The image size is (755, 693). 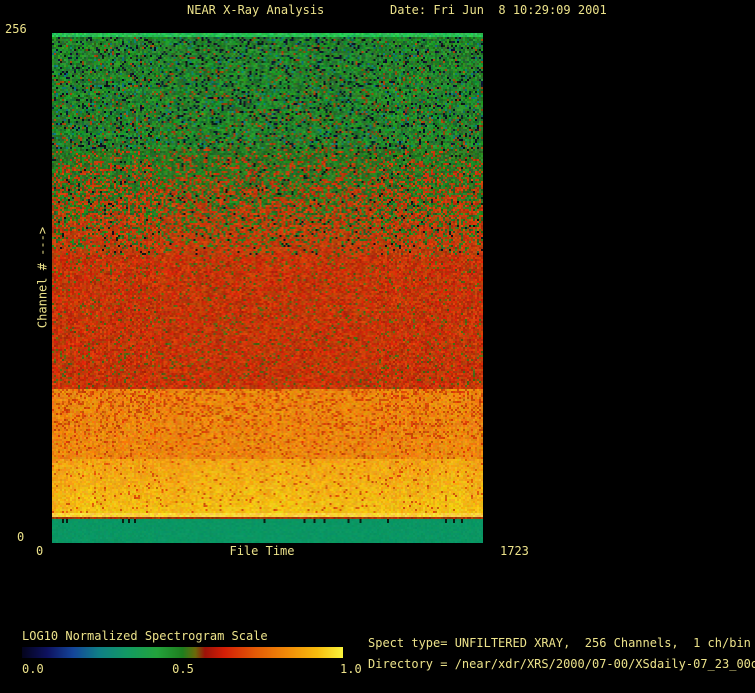 I want to click on x-axis-right-tick: 1723, so click(x=514, y=551).